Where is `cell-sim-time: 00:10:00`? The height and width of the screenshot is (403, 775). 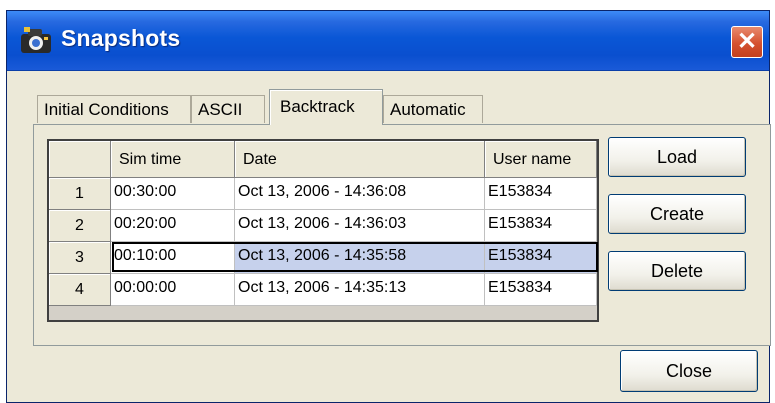 cell-sim-time: 00:10:00 is located at coordinates (173, 258).